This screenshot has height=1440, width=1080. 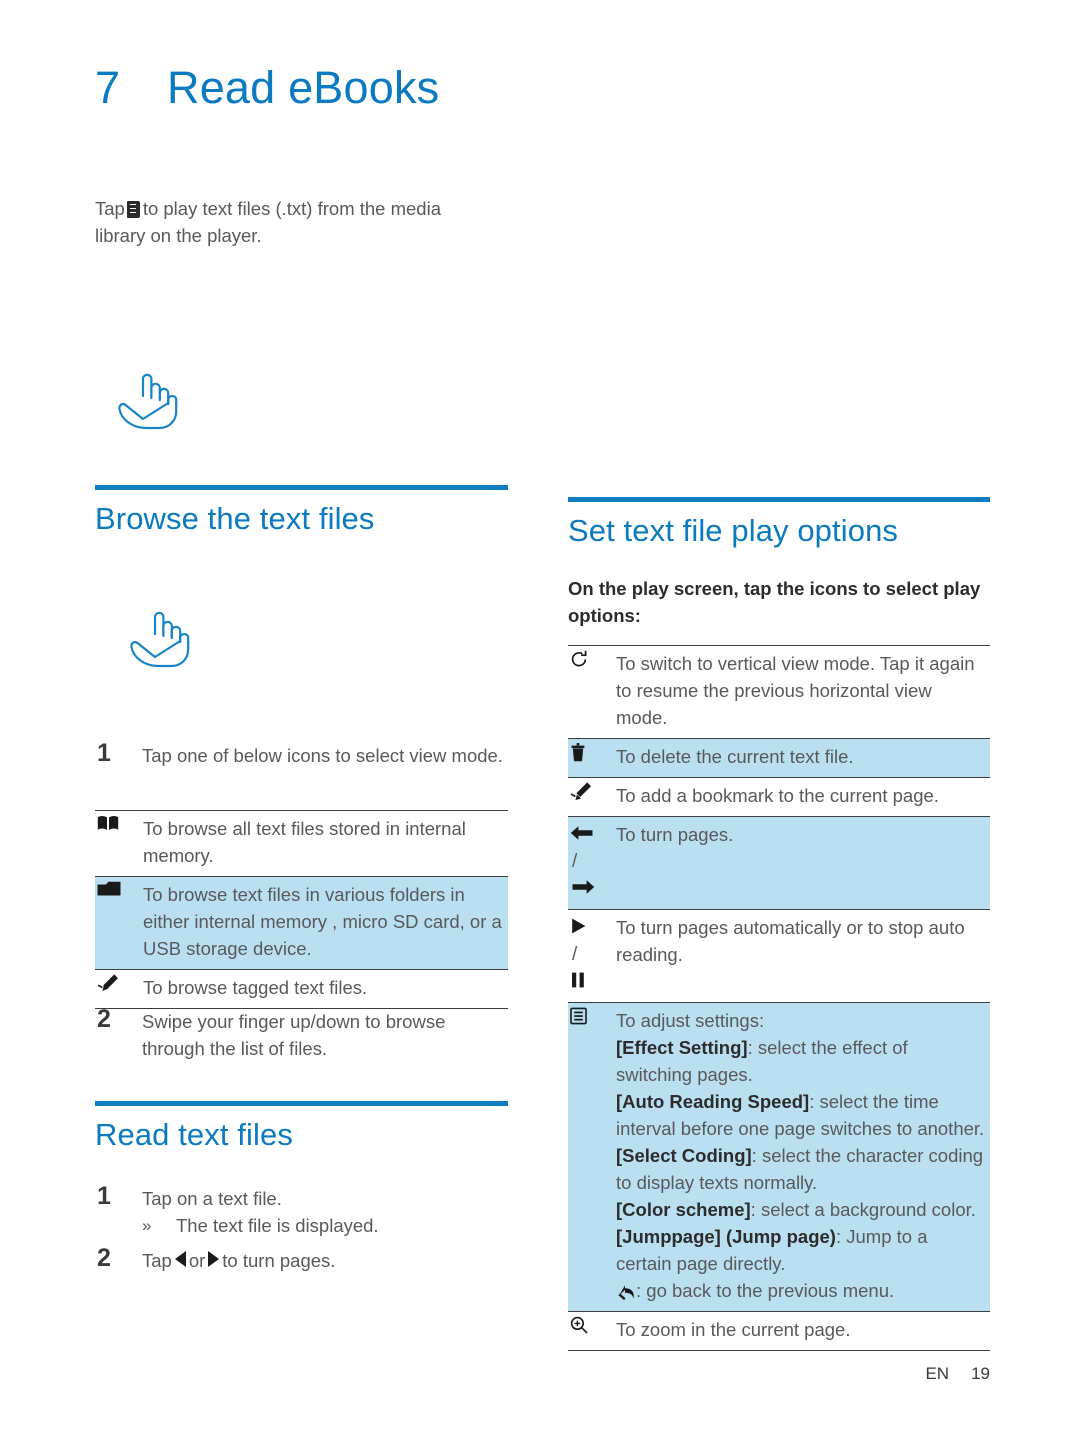 I want to click on folder-icon, so click(x=109, y=889).